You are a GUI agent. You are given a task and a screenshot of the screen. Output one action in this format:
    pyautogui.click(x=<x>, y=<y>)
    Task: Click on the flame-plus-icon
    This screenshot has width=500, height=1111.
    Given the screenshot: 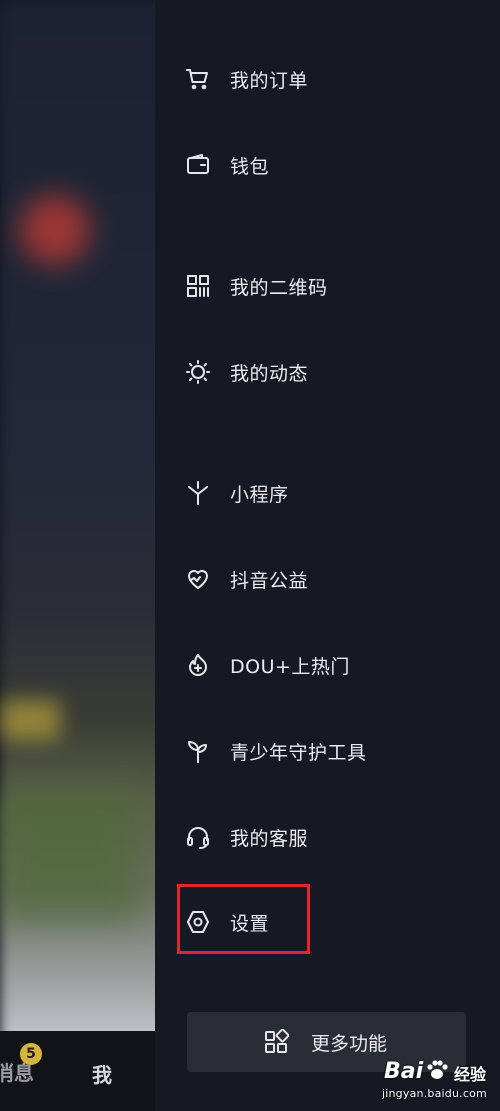 What is the action you would take?
    pyautogui.click(x=198, y=665)
    